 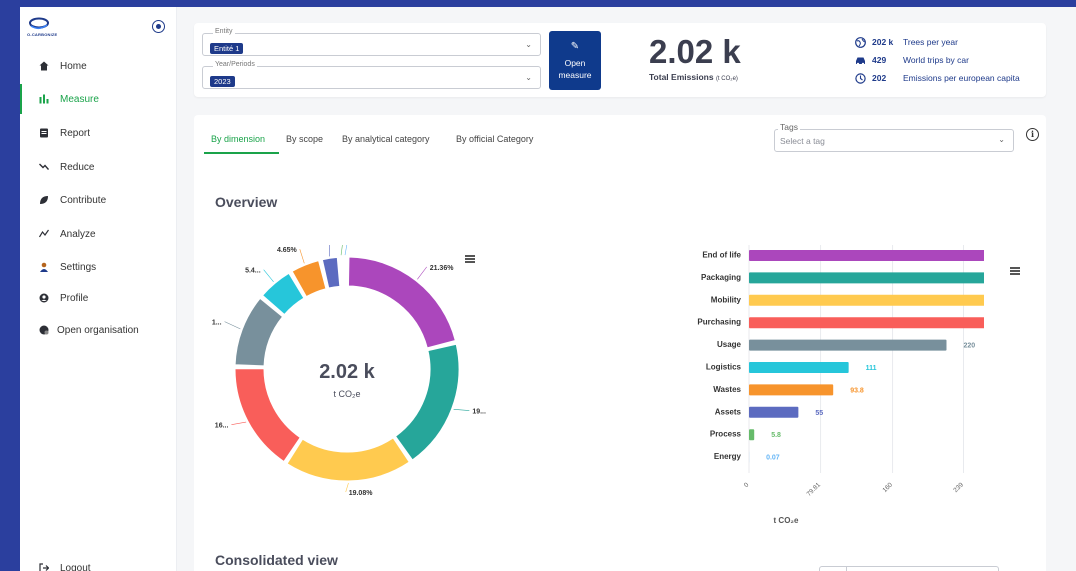 What do you see at coordinates (802, 141) in the screenshot?
I see `tags-placeholder: Select a tag` at bounding box center [802, 141].